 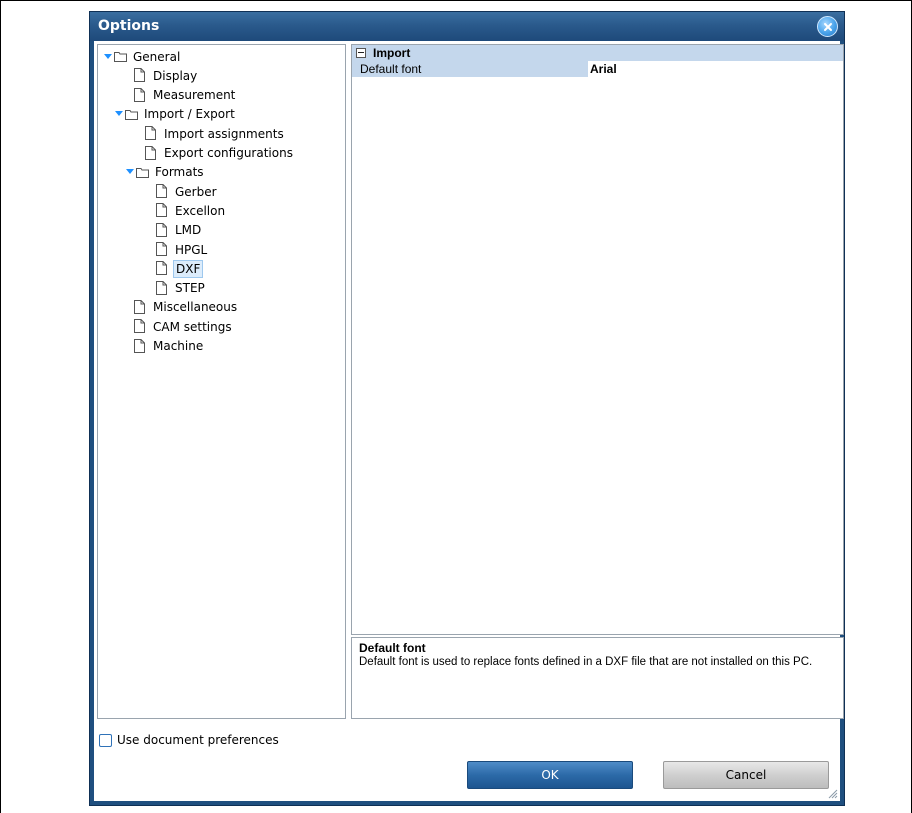 I want to click on tree-item: Miscellaneous, so click(x=186, y=307).